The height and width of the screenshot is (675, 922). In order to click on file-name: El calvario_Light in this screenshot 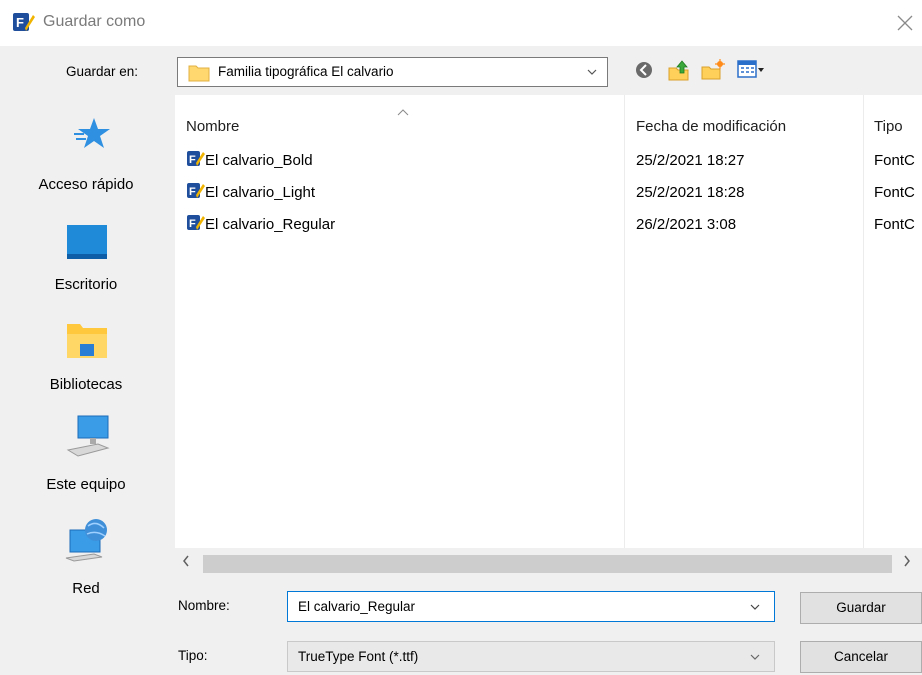, I will do `click(260, 192)`.